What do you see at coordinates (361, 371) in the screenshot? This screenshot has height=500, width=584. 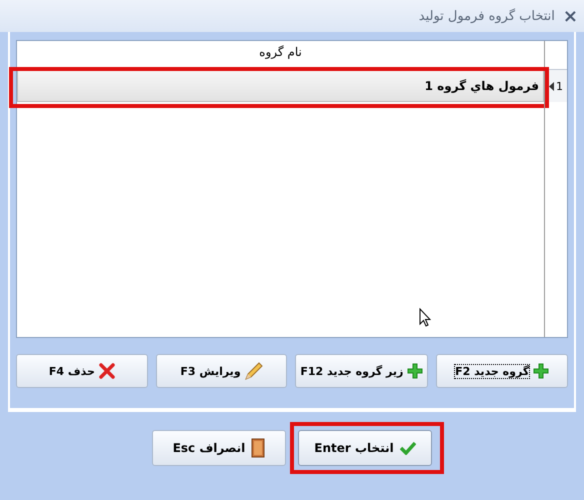 I see `add-button: زیر گروه جدید F12` at bounding box center [361, 371].